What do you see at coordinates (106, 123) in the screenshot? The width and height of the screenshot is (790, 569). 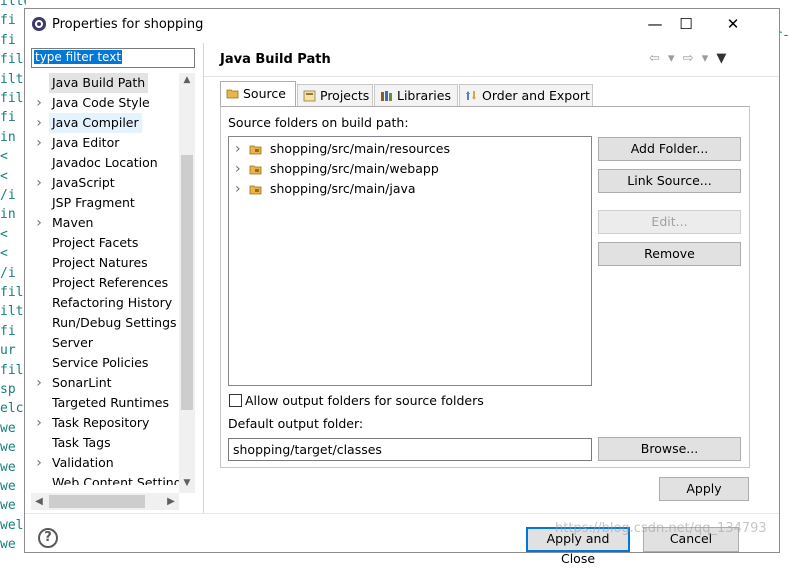 I see `tree-item: › Java Compiler` at bounding box center [106, 123].